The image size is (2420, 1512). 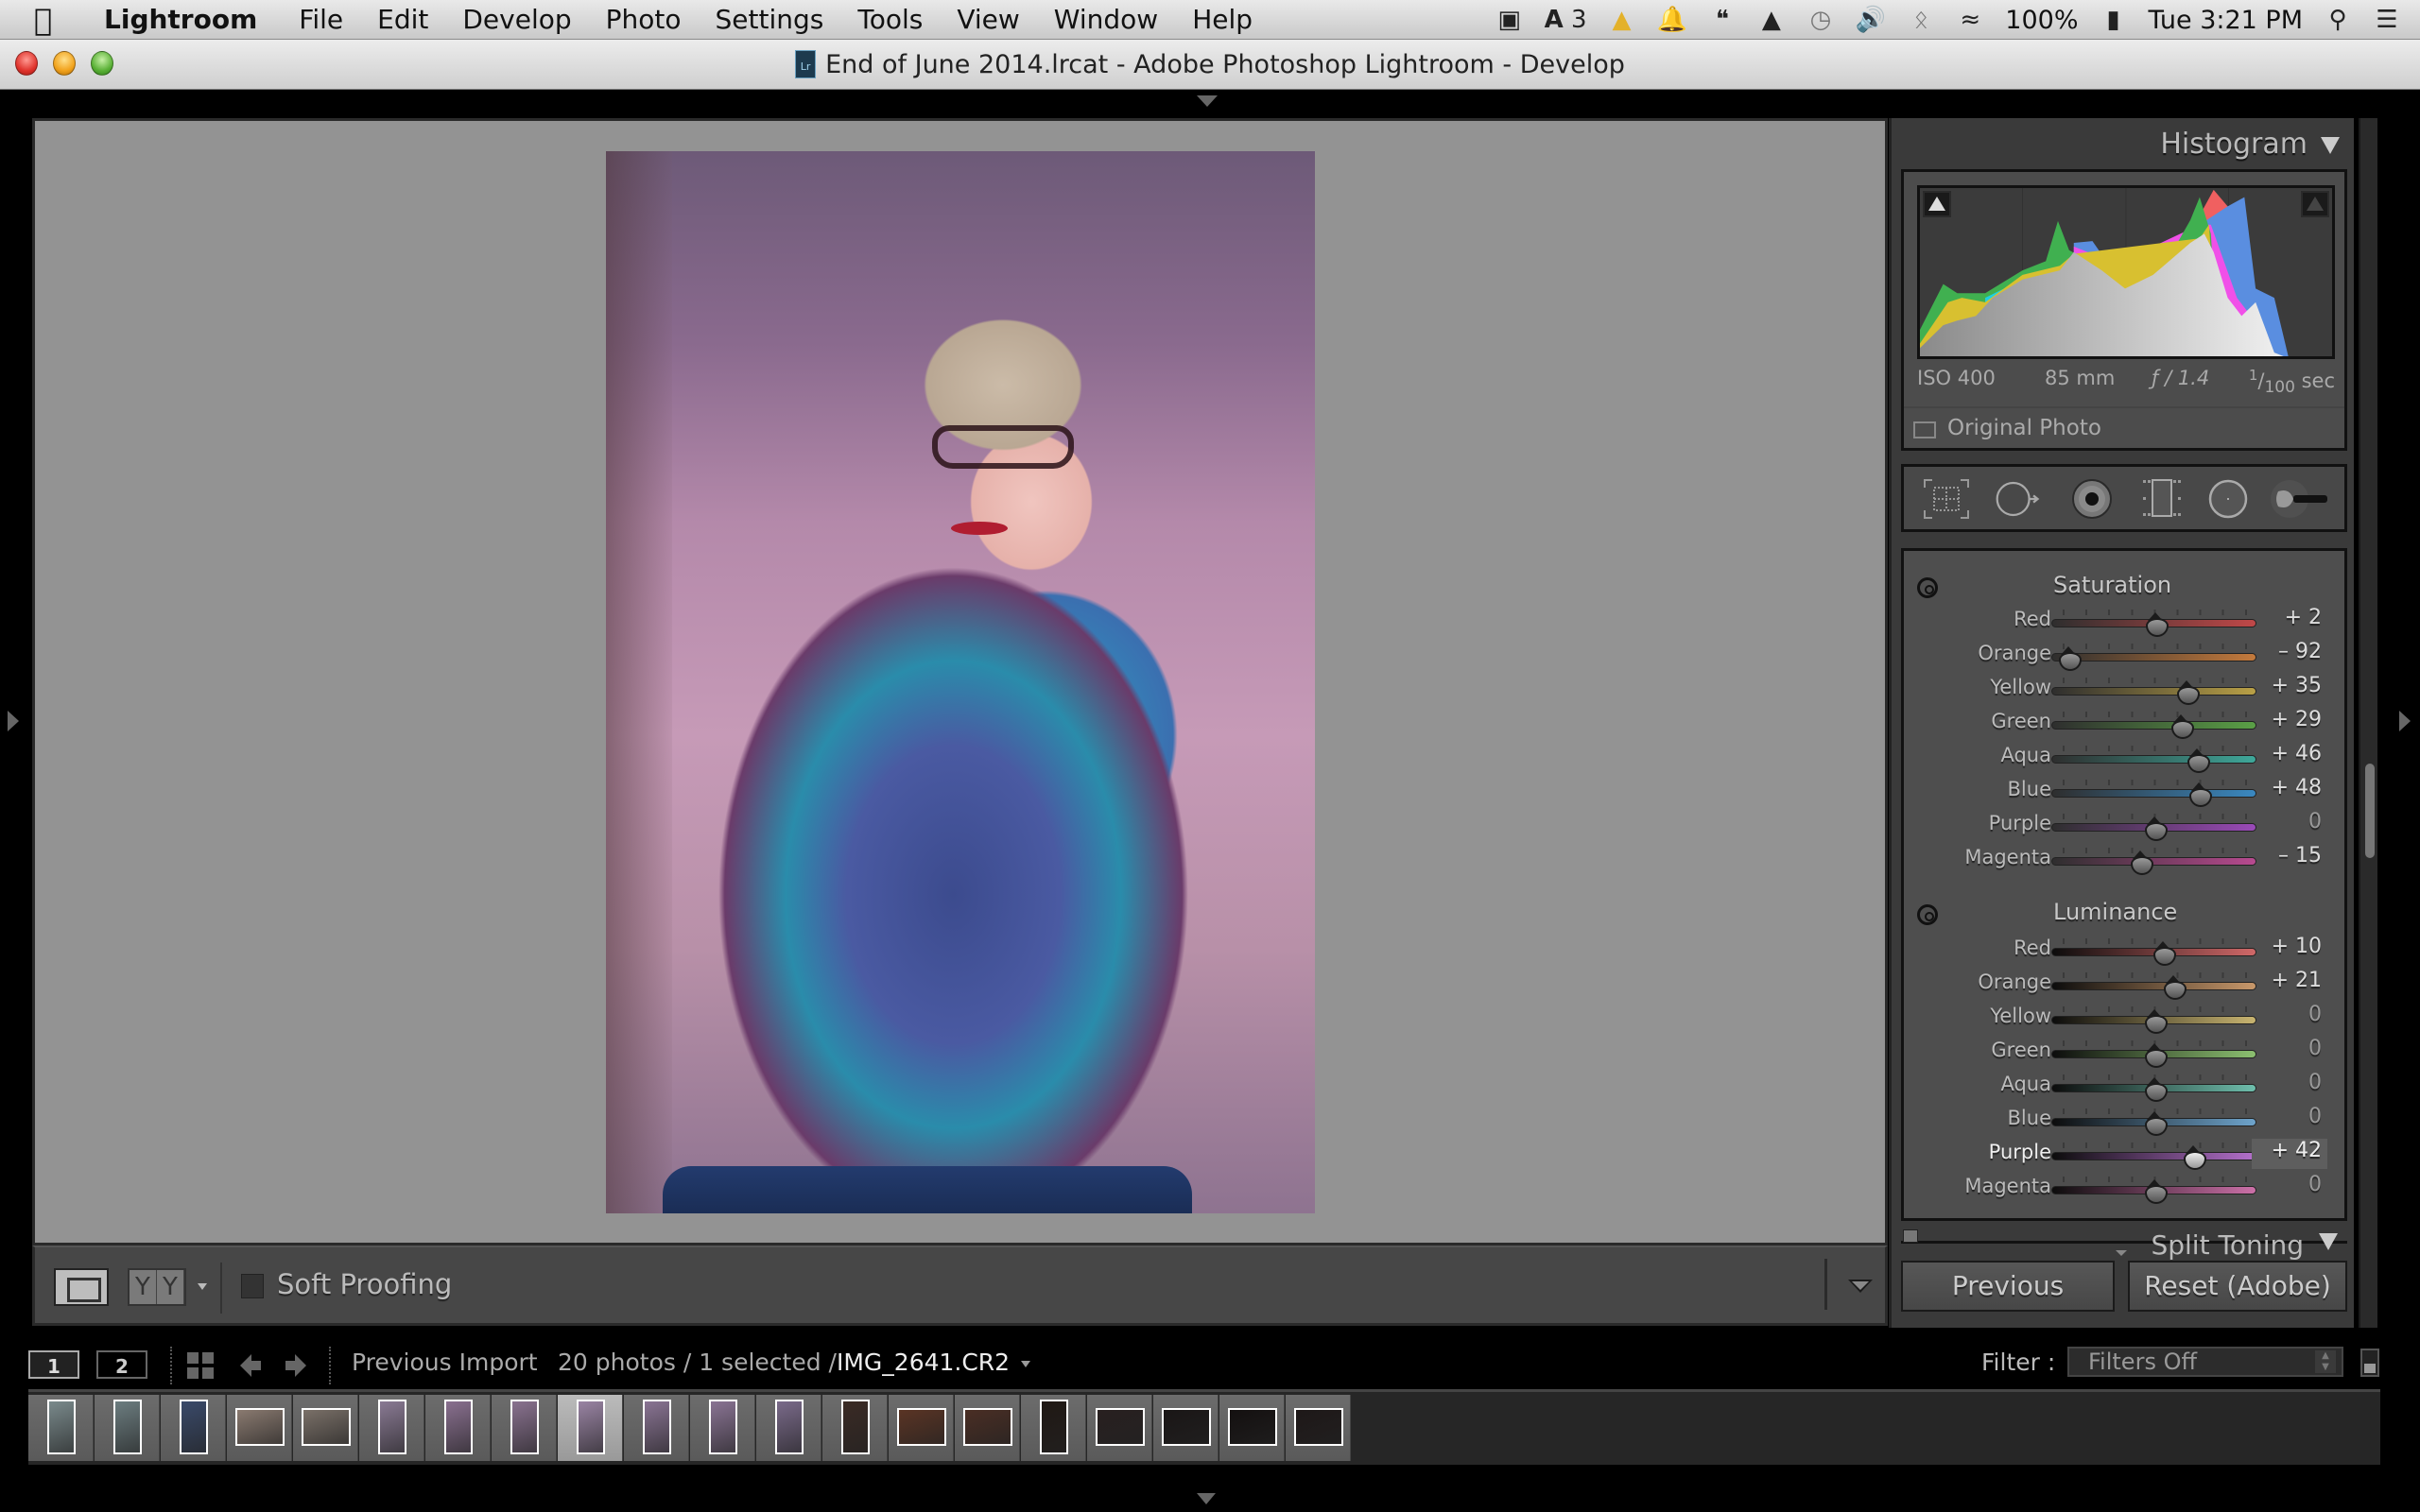 I want to click on filename-dropdown-icon, so click(x=1026, y=1363).